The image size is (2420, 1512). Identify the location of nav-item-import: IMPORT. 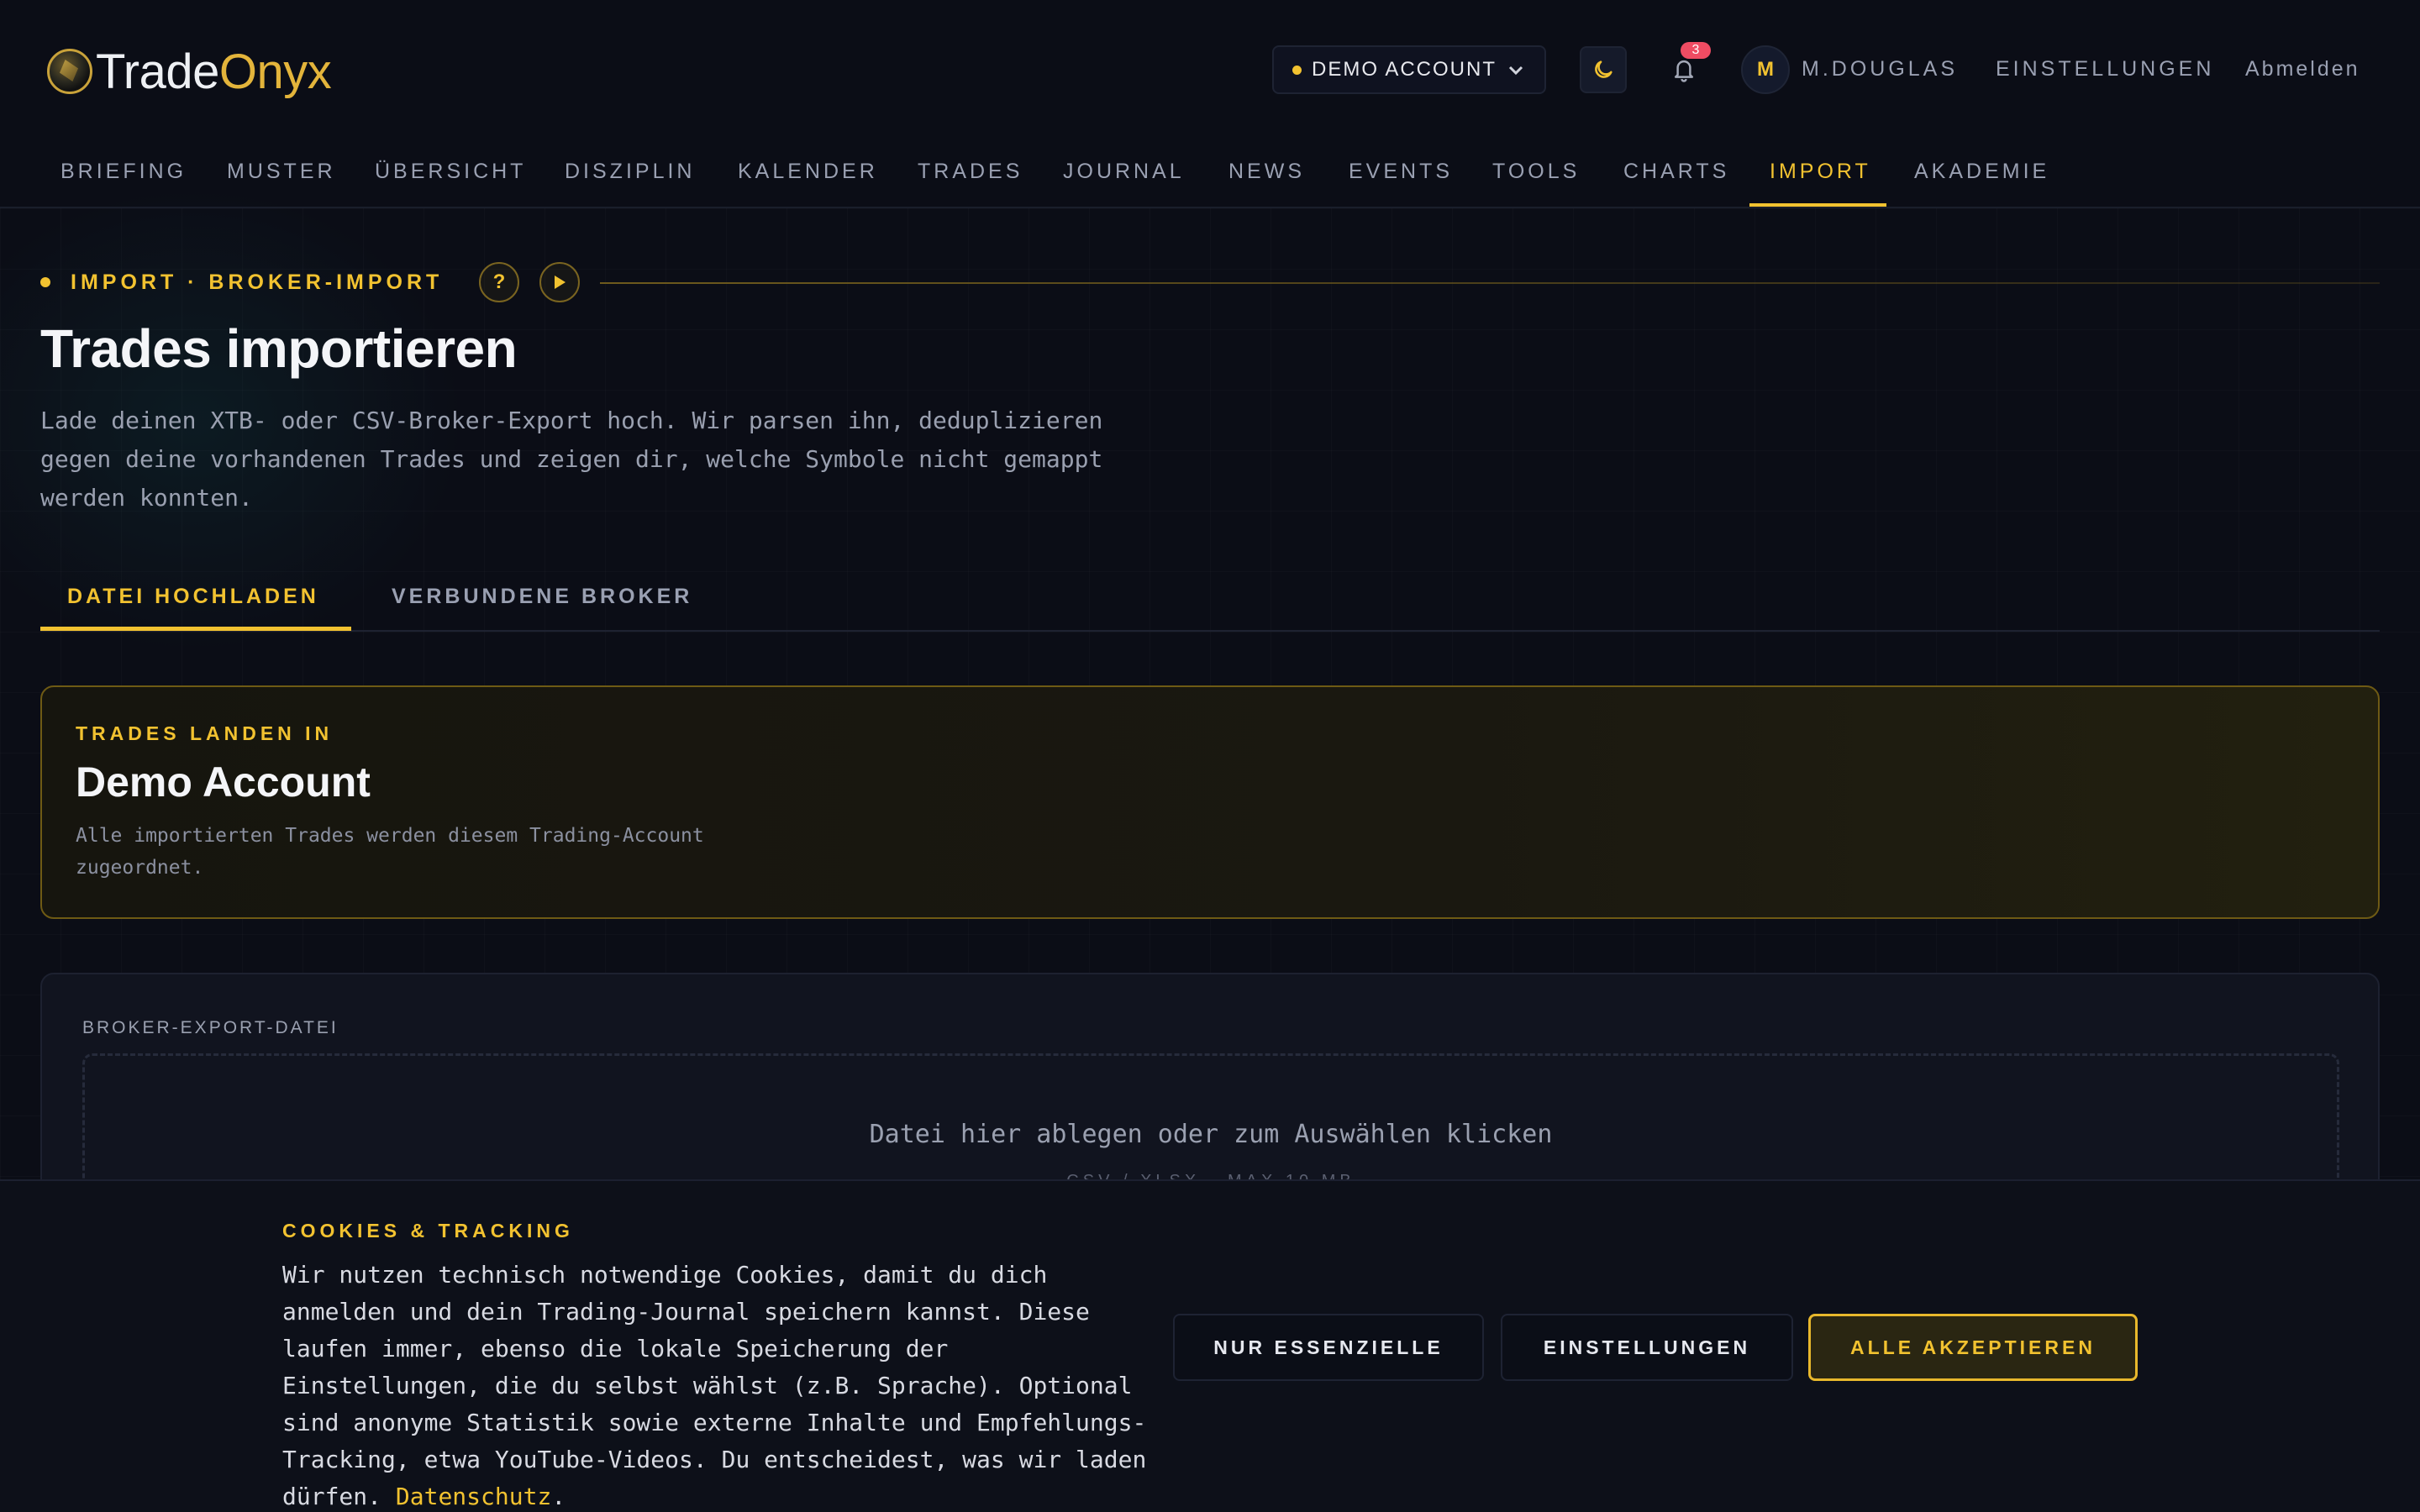
(1820, 172).